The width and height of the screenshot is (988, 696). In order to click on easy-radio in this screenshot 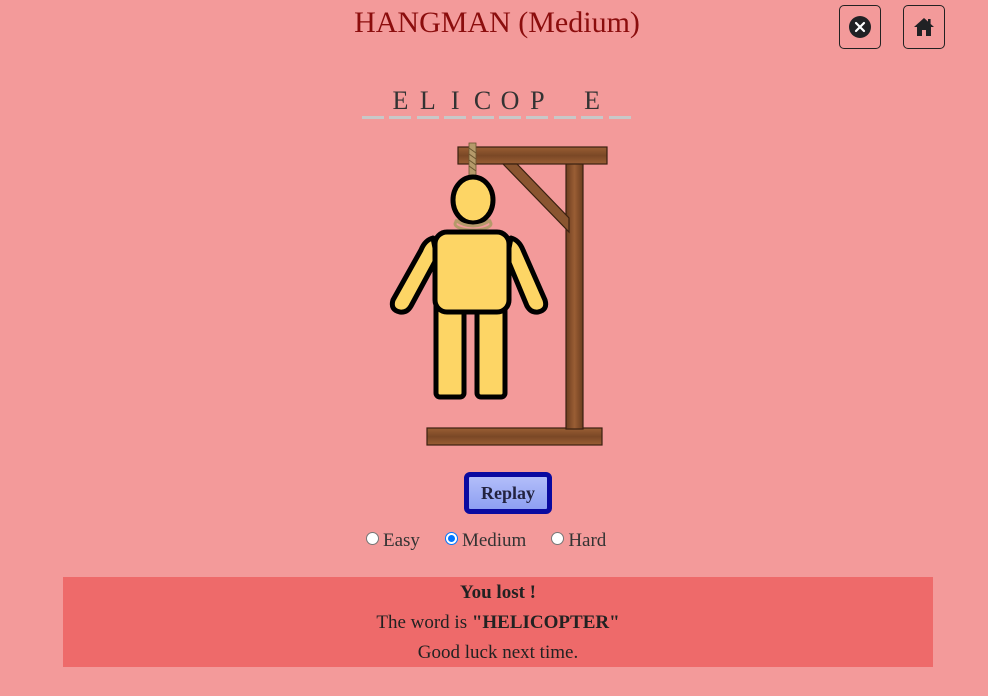, I will do `click(372, 538)`.